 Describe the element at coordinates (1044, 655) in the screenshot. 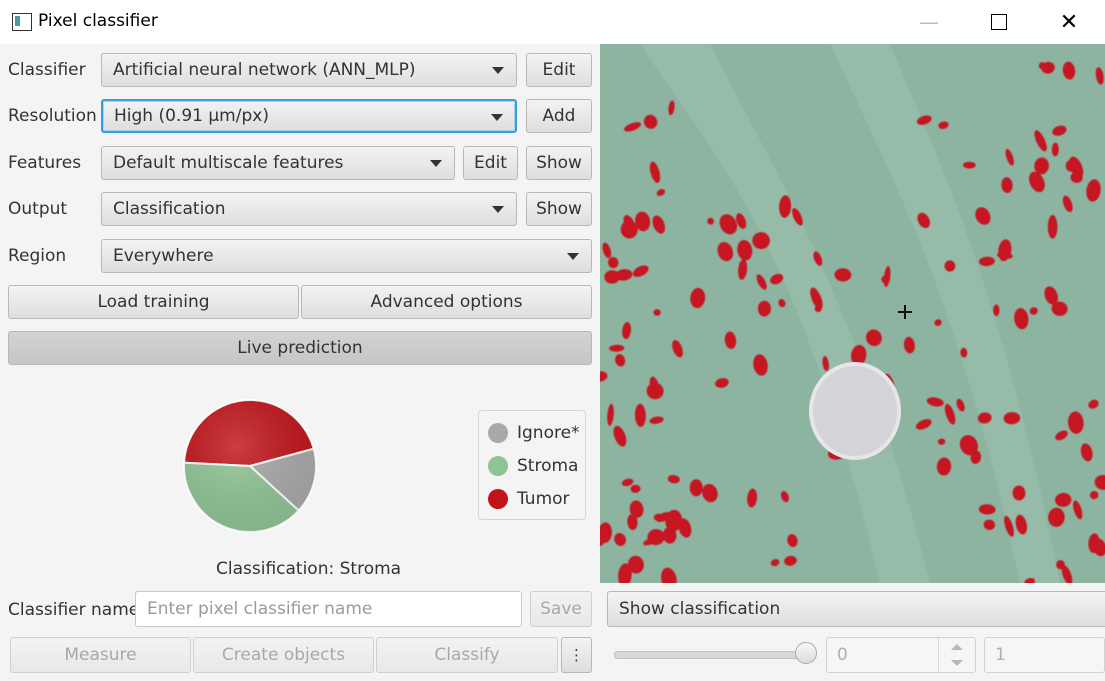

I see `spinner-2: 1` at that location.